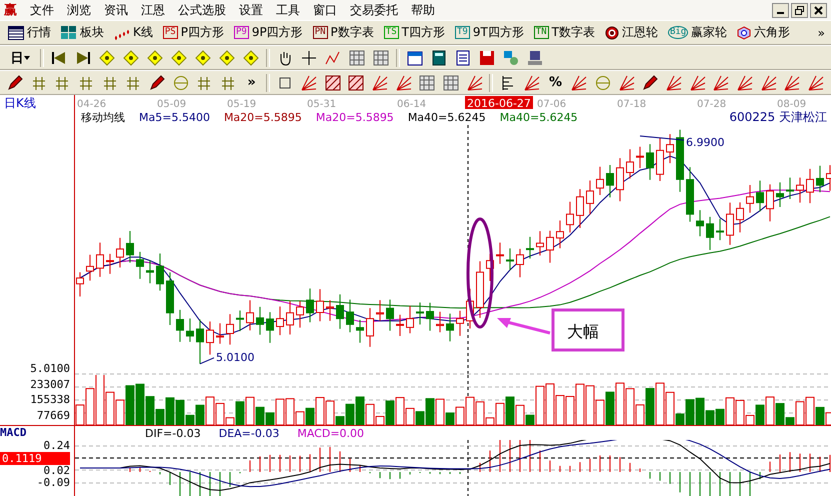 This screenshot has height=496, width=831. Describe the element at coordinates (35, 458) in the screenshot. I see `current-value-badge: 0.1119` at that location.